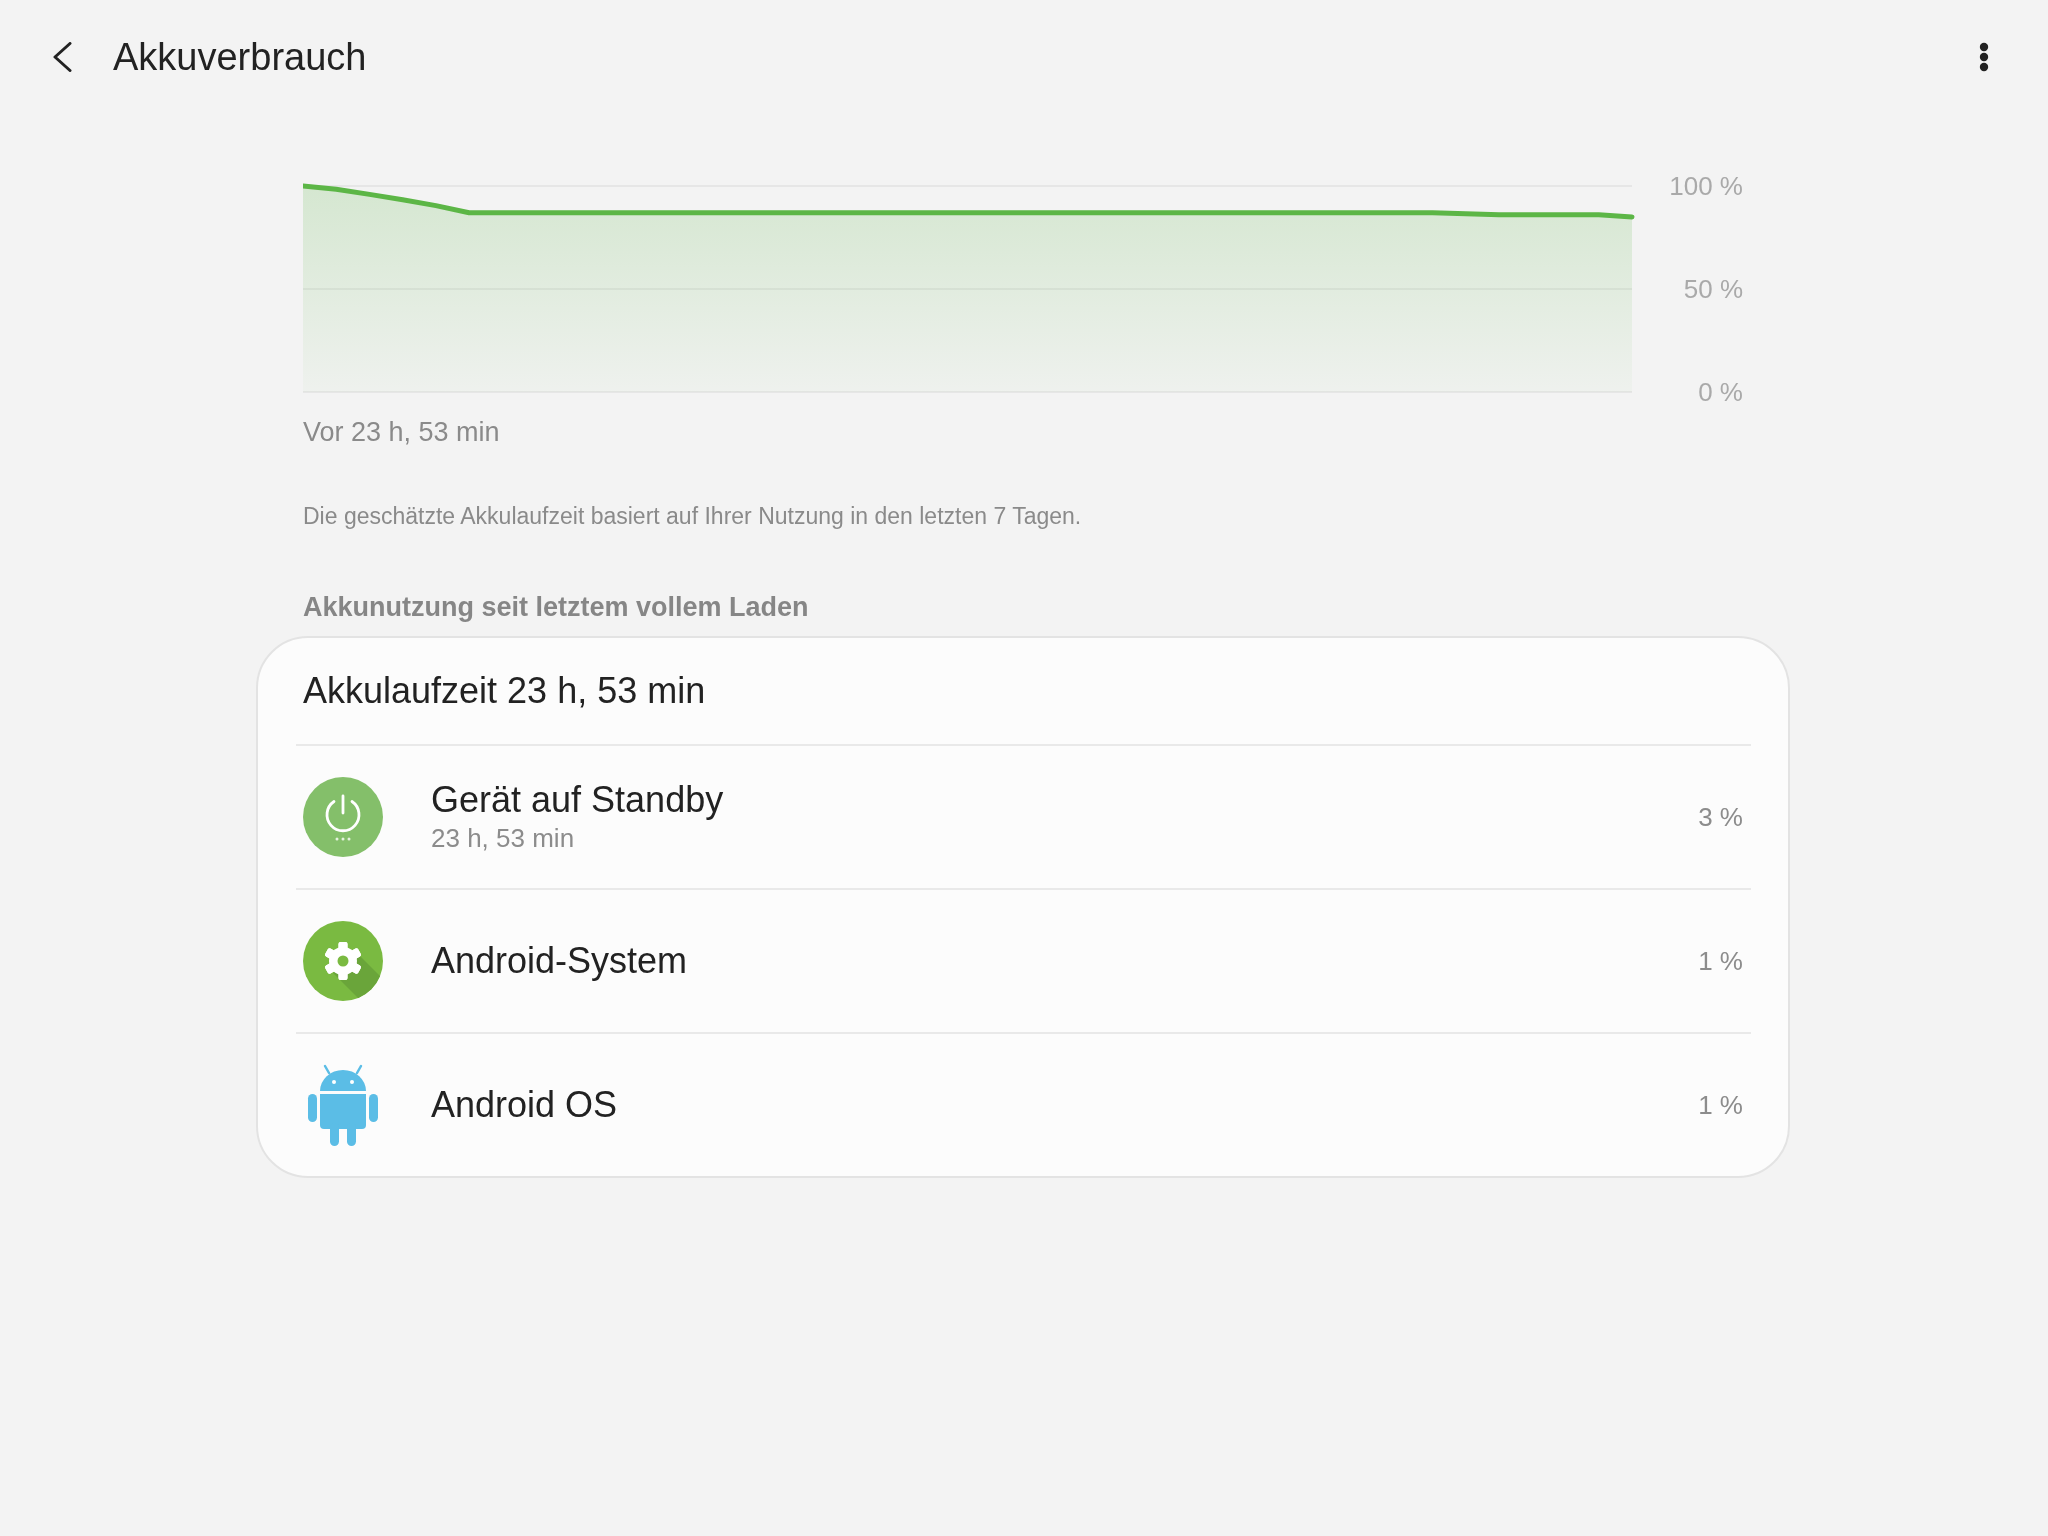  Describe the element at coordinates (503, 838) in the screenshot. I see `usage-duration: 23 h, 53 min` at that location.